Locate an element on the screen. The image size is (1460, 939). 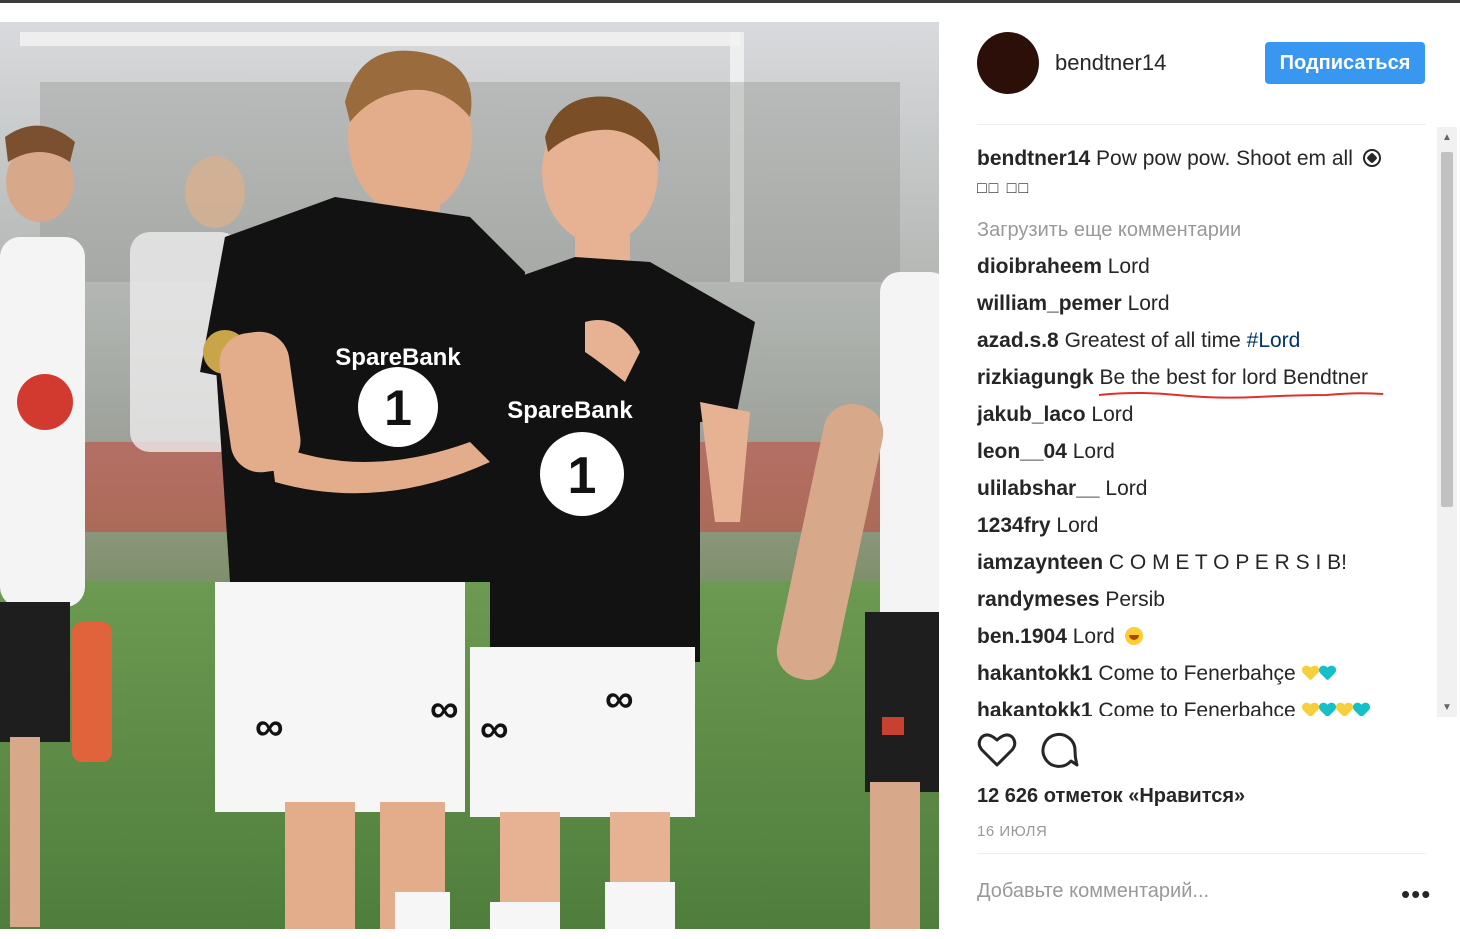
comment-username: azad.s.8 is located at coordinates (1018, 340).